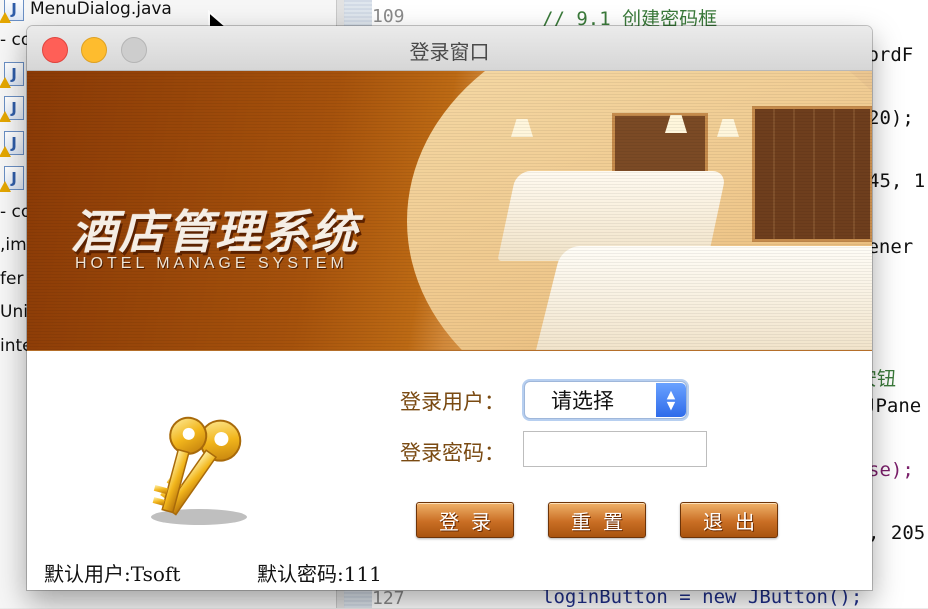  I want to click on reset-button: 重置, so click(597, 520).